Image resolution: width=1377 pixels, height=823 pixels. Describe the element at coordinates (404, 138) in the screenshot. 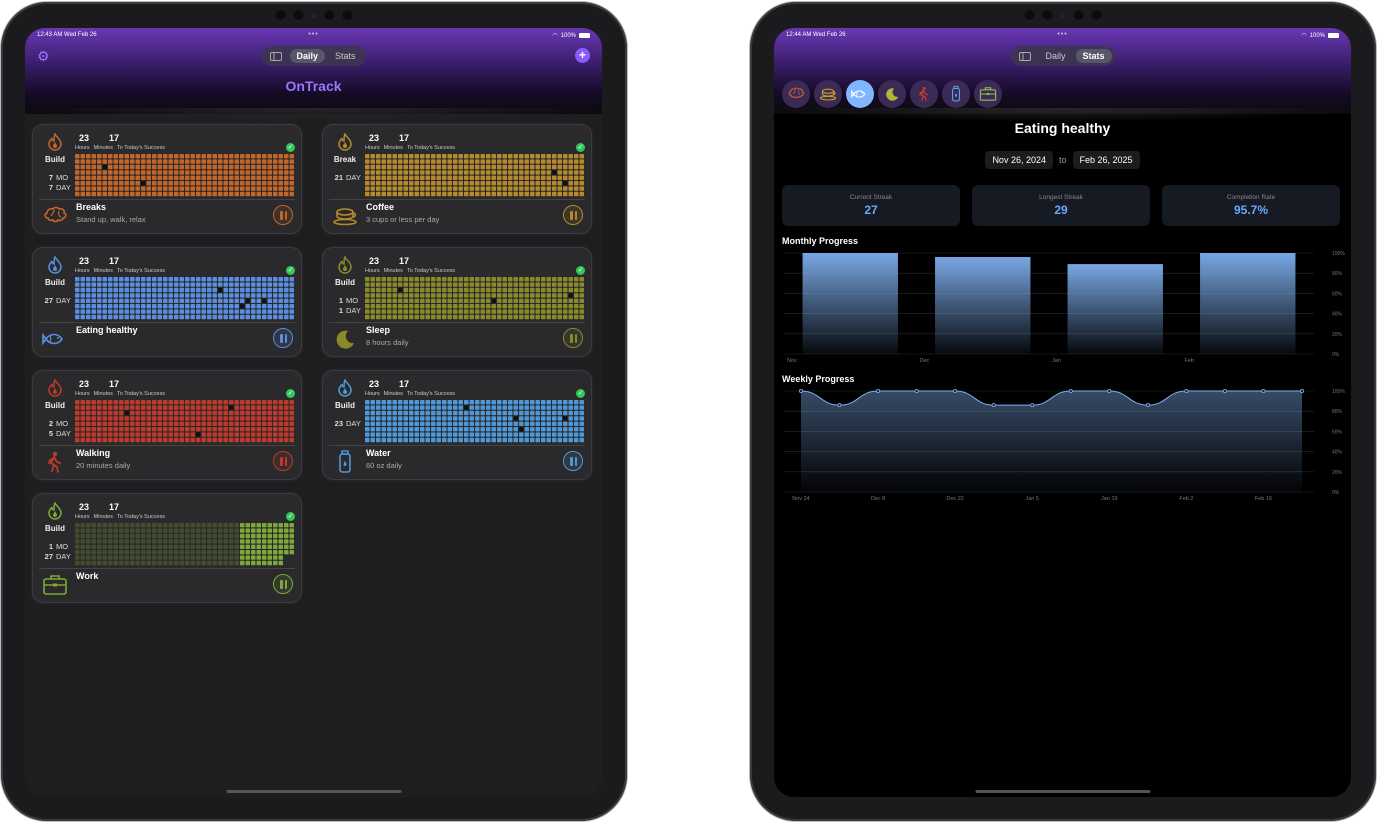

I see `countdown-minutes: 17` at that location.